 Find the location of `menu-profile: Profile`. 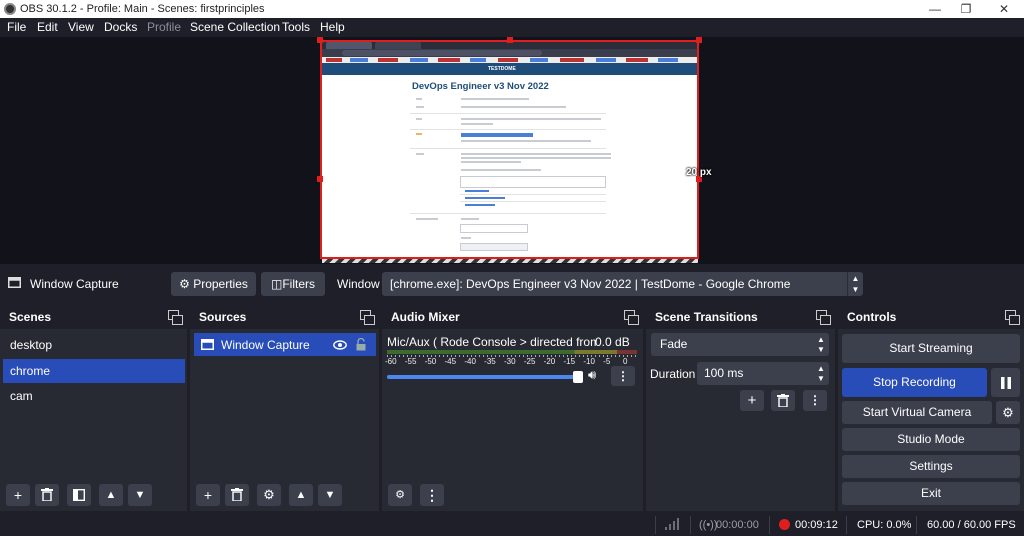

menu-profile: Profile is located at coordinates (164, 27).